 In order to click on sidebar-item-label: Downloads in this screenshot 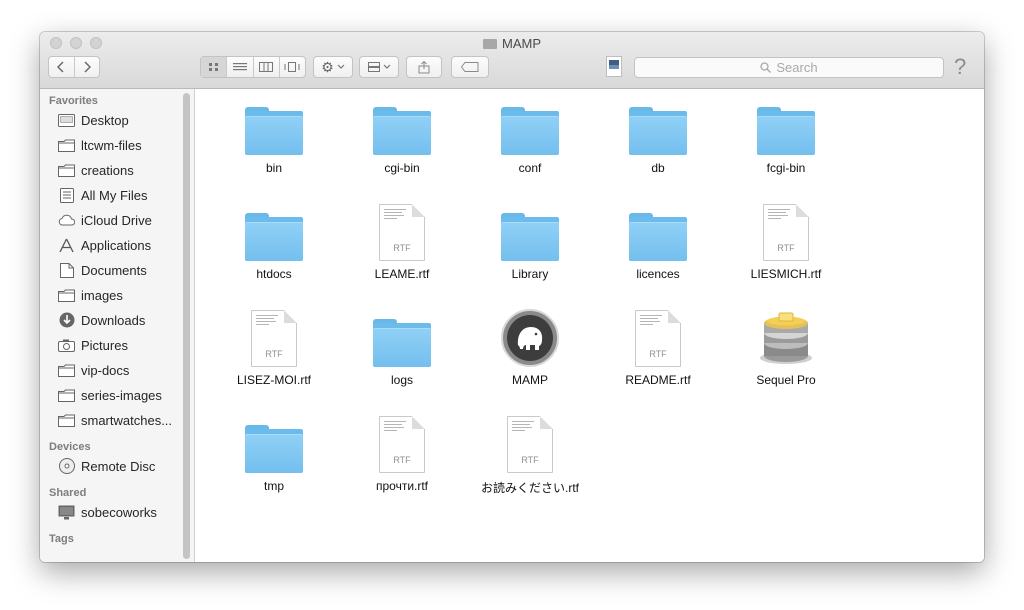, I will do `click(113, 320)`.